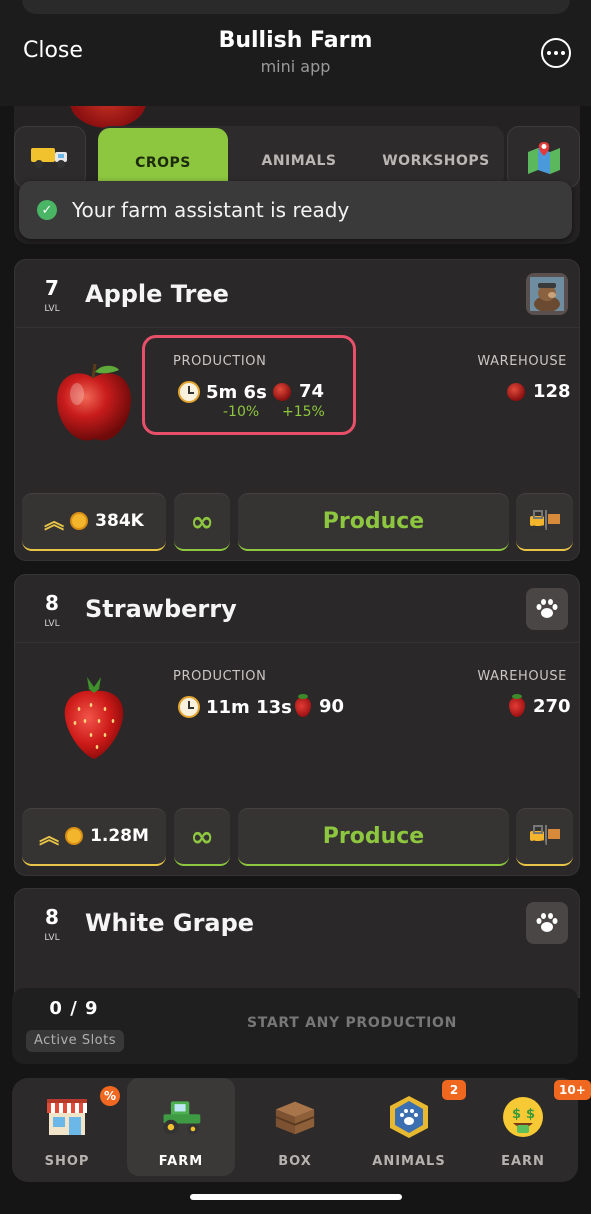 The width and height of the screenshot is (591, 1214). I want to click on apple-peek-icon, so click(108, 117).